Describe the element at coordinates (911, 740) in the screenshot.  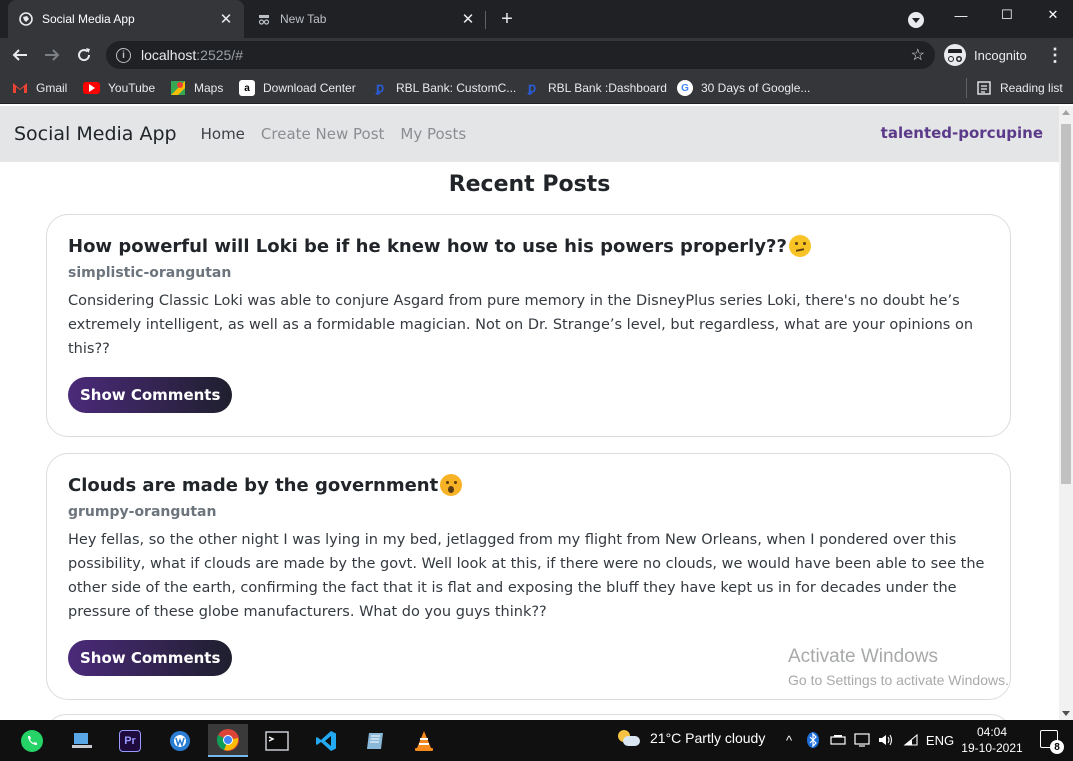
I see `wifi-icon` at that location.